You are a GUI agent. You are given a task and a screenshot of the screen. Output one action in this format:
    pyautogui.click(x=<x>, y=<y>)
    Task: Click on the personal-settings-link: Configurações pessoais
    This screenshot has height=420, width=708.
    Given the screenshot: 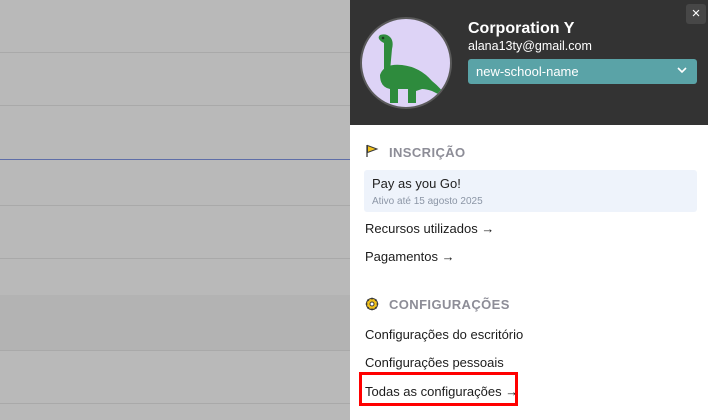 What is the action you would take?
    pyautogui.click(x=434, y=362)
    